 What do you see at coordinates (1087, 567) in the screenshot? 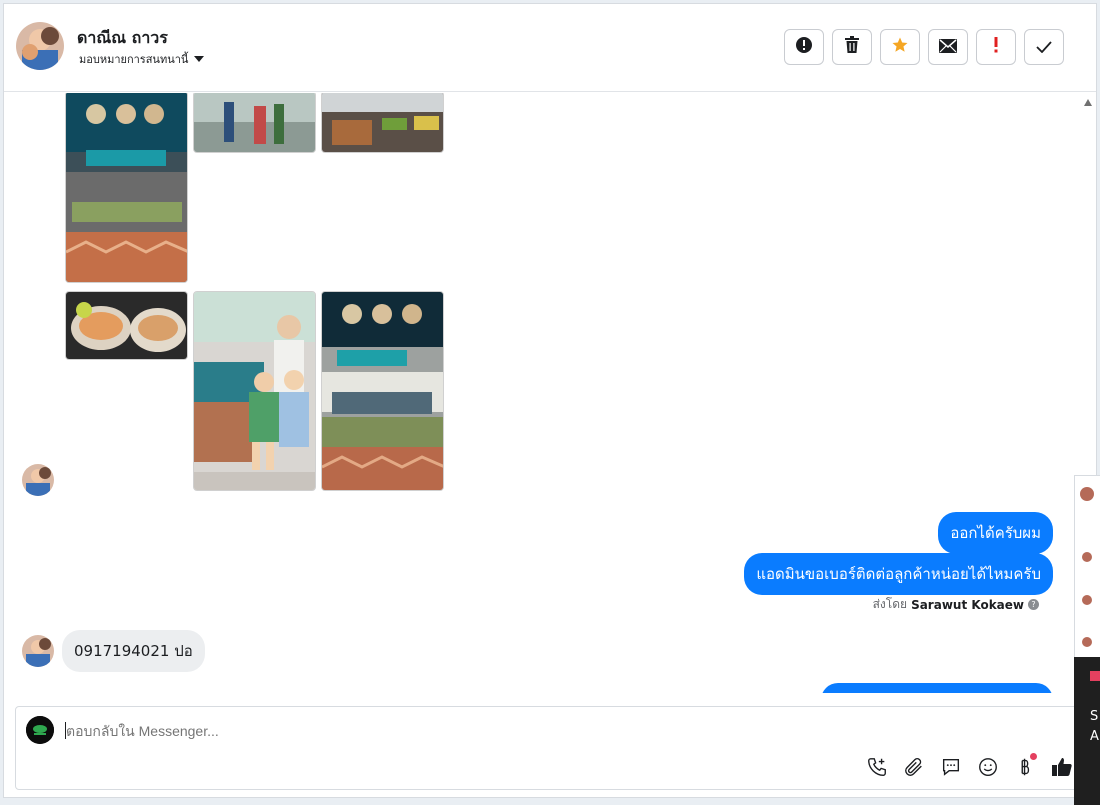
I see `side-chat-list` at bounding box center [1087, 567].